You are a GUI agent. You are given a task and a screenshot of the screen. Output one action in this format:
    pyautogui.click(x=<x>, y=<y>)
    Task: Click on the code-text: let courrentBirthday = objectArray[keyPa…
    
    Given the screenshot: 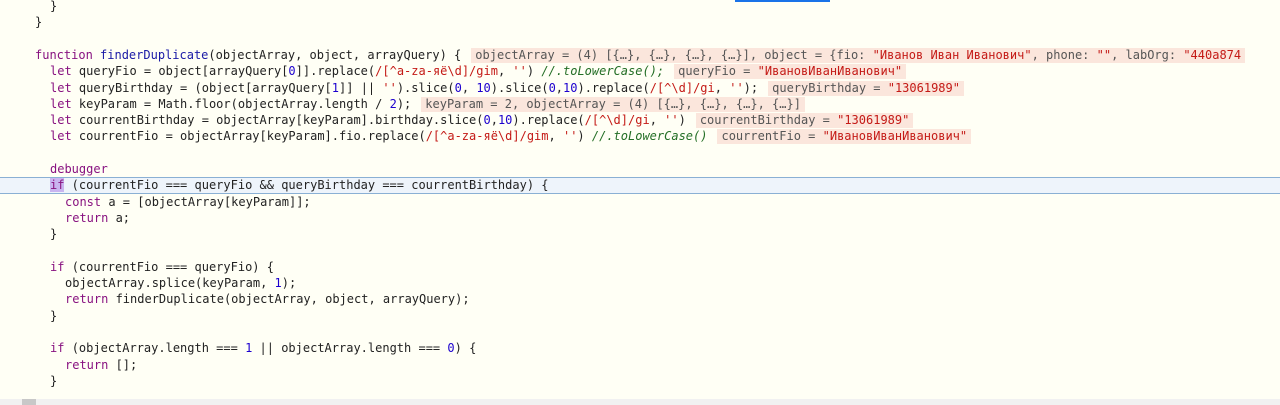 What is the action you would take?
    pyautogui.click(x=482, y=120)
    